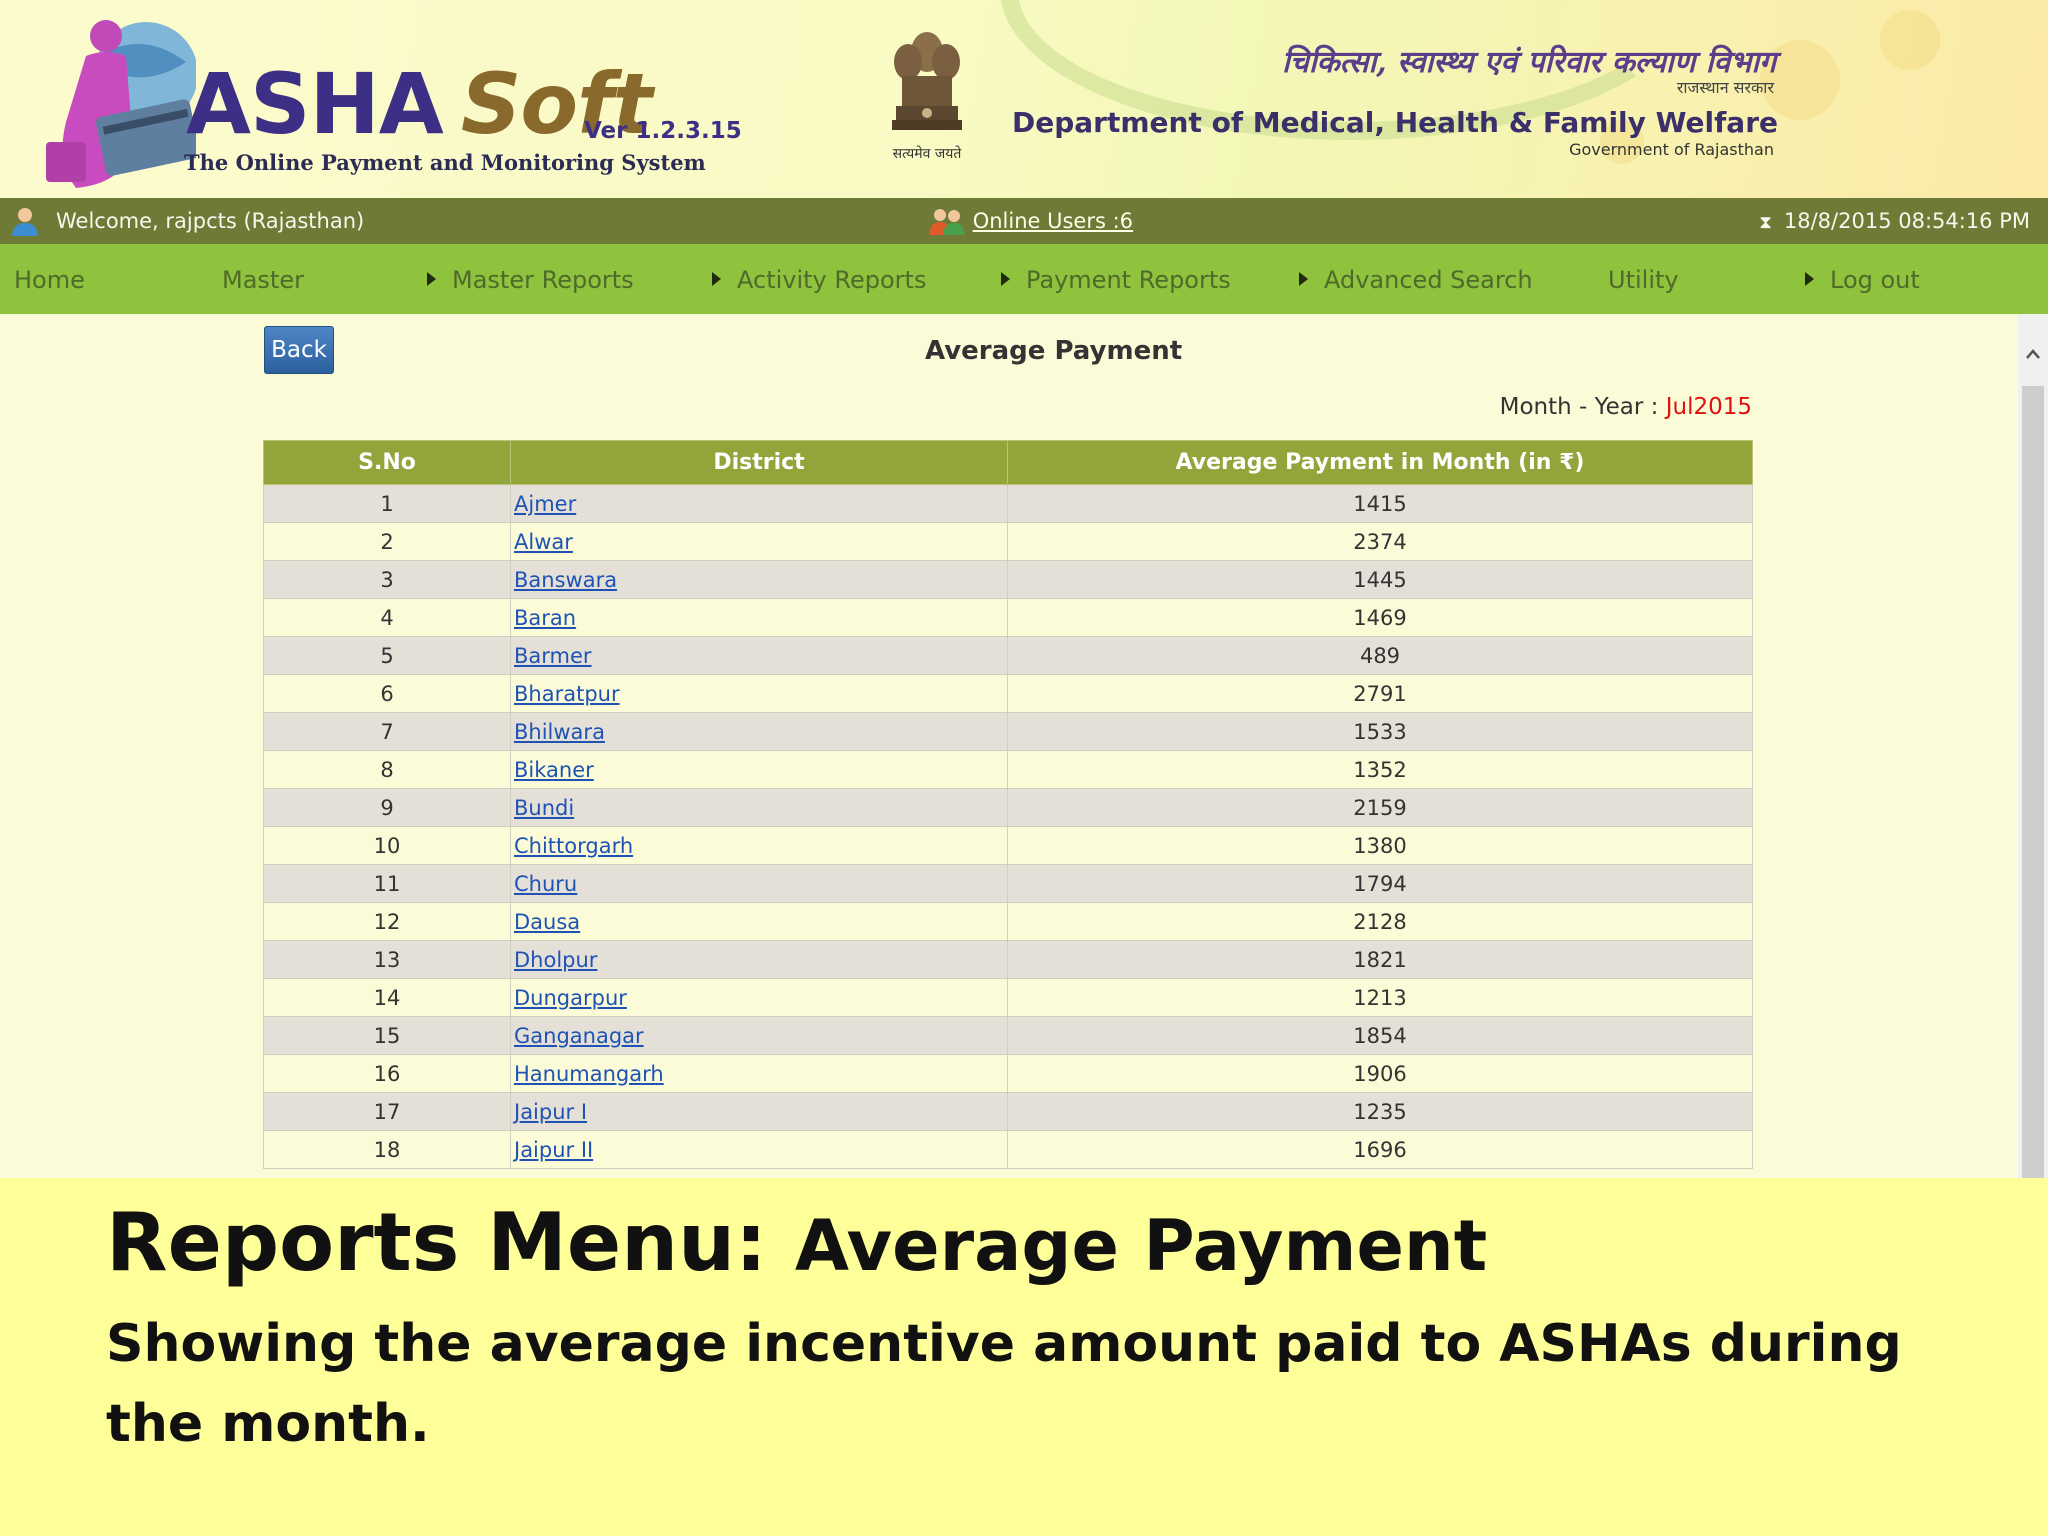  I want to click on table-row: 6 Bharatpur 2791, so click(1008, 693).